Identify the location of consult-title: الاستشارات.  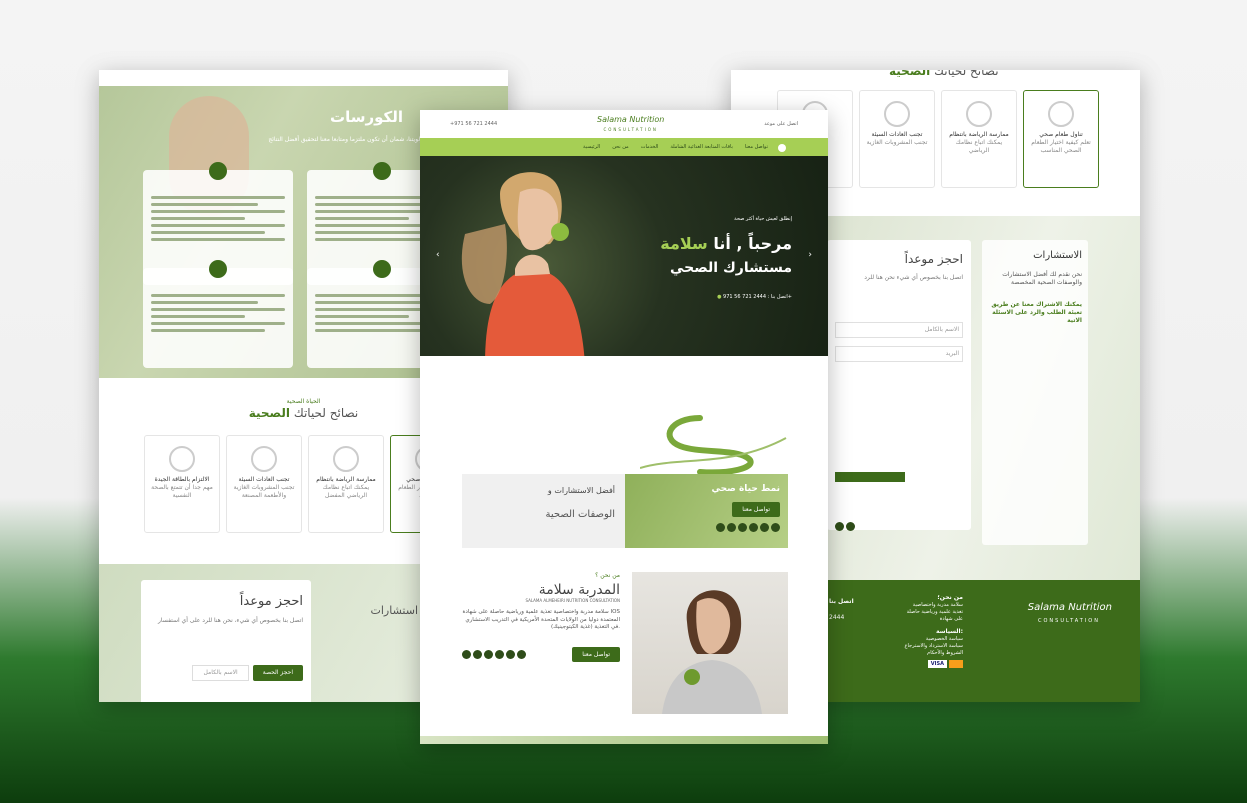
(1057, 255).